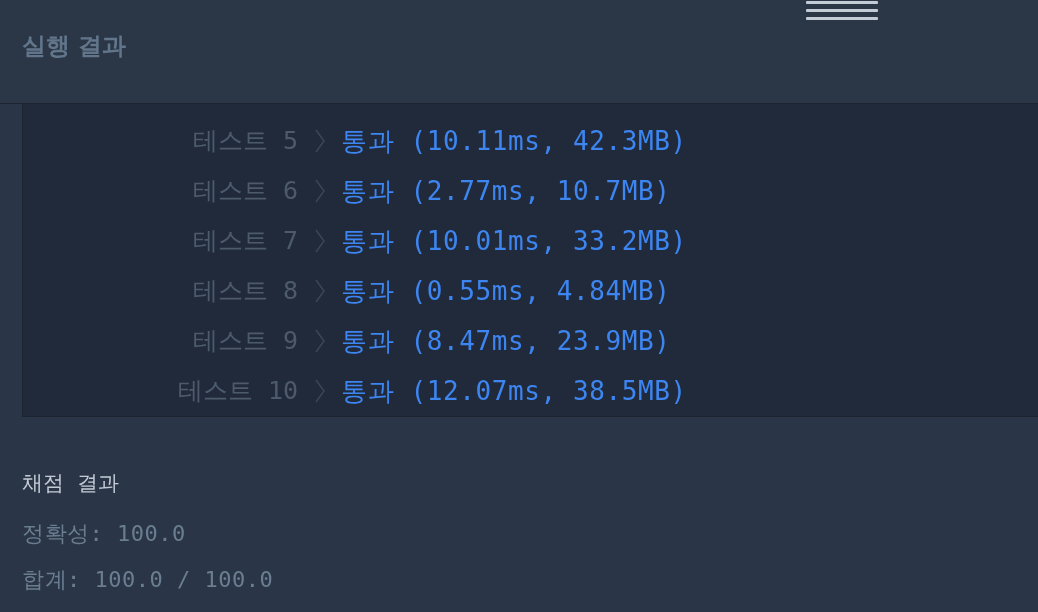 This screenshot has width=1038, height=612. I want to click on score-line: 정확성: 100.0, so click(104, 534).